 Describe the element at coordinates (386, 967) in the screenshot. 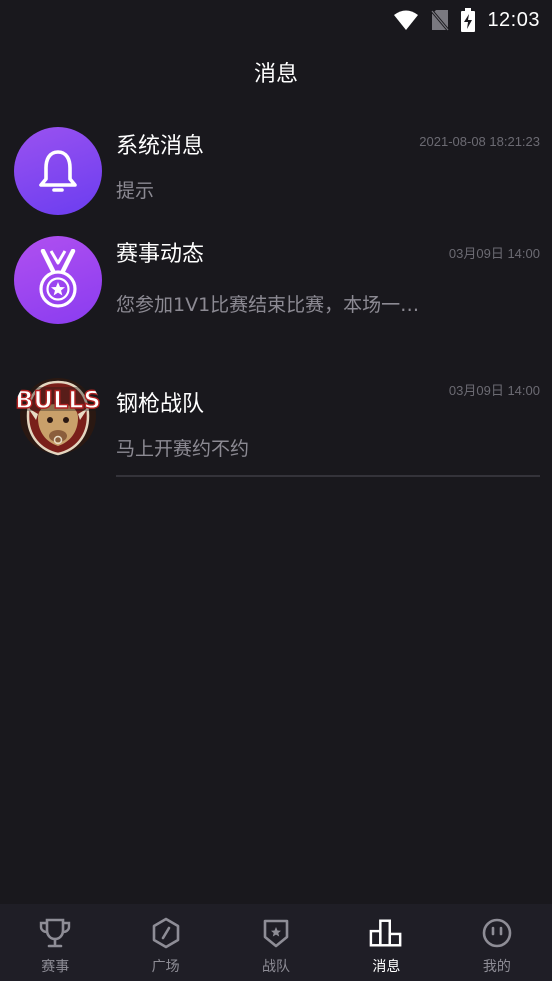

I see `nav-label: 消息` at that location.